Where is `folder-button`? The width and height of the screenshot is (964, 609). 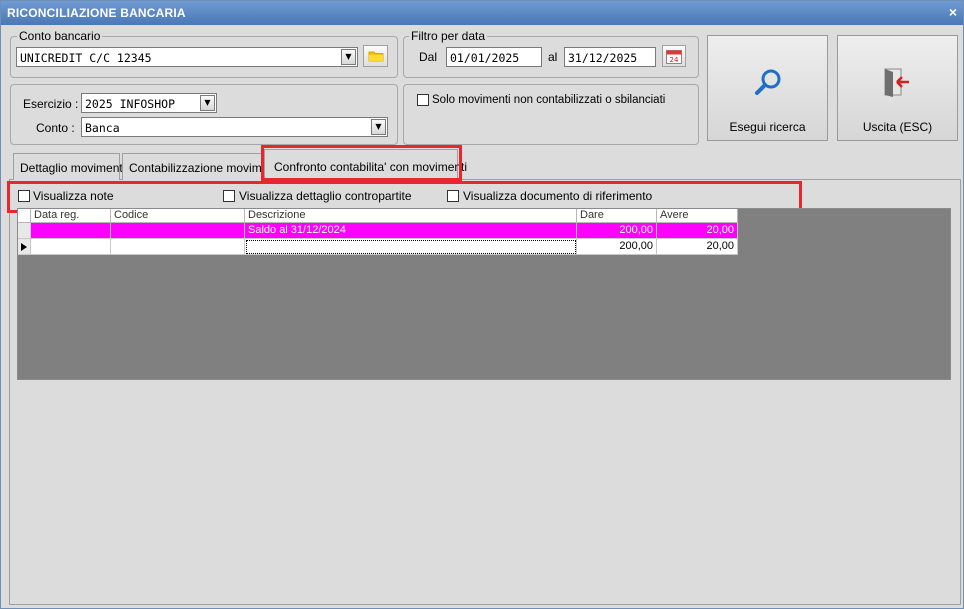
folder-button is located at coordinates (375, 56).